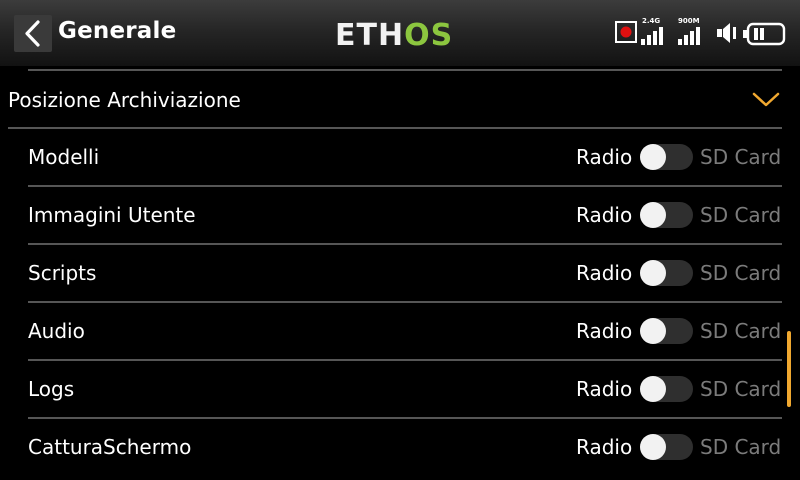 Image resolution: width=800 pixels, height=480 pixels. Describe the element at coordinates (766, 100) in the screenshot. I see `chevron-down-icon` at that location.